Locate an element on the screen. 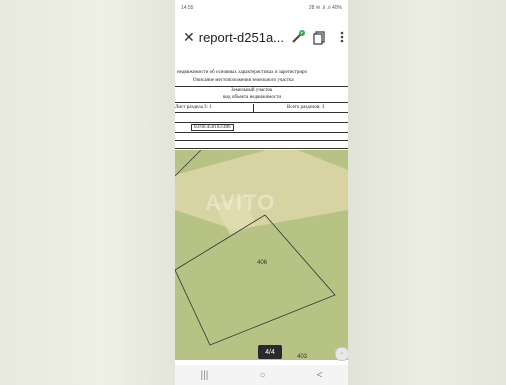 This screenshot has width=506, height=385. copy-icon is located at coordinates (320, 37).